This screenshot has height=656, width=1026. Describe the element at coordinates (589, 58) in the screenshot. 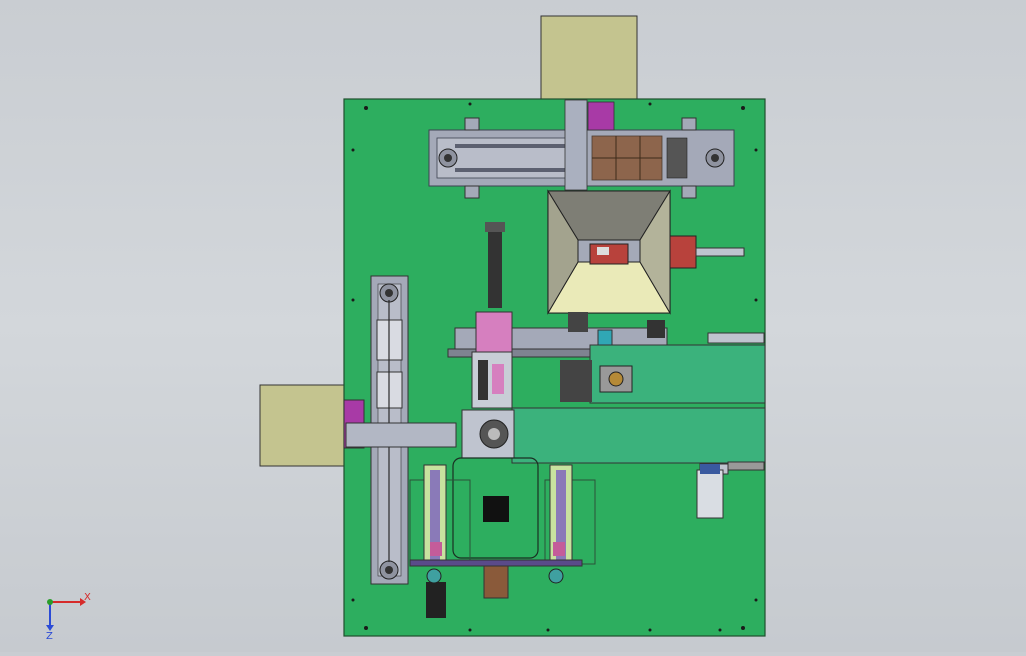

I see `top-feeder-block` at that location.